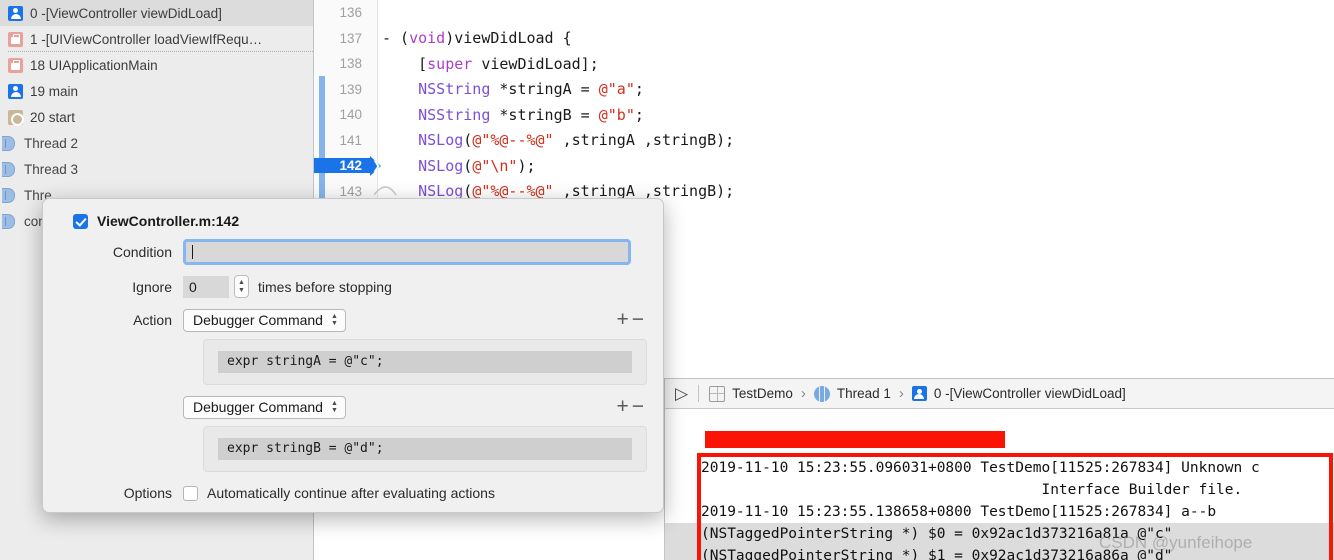 This screenshot has width=1334, height=560. Describe the element at coordinates (639, 114) in the screenshot. I see `code-token: ;` at that location.